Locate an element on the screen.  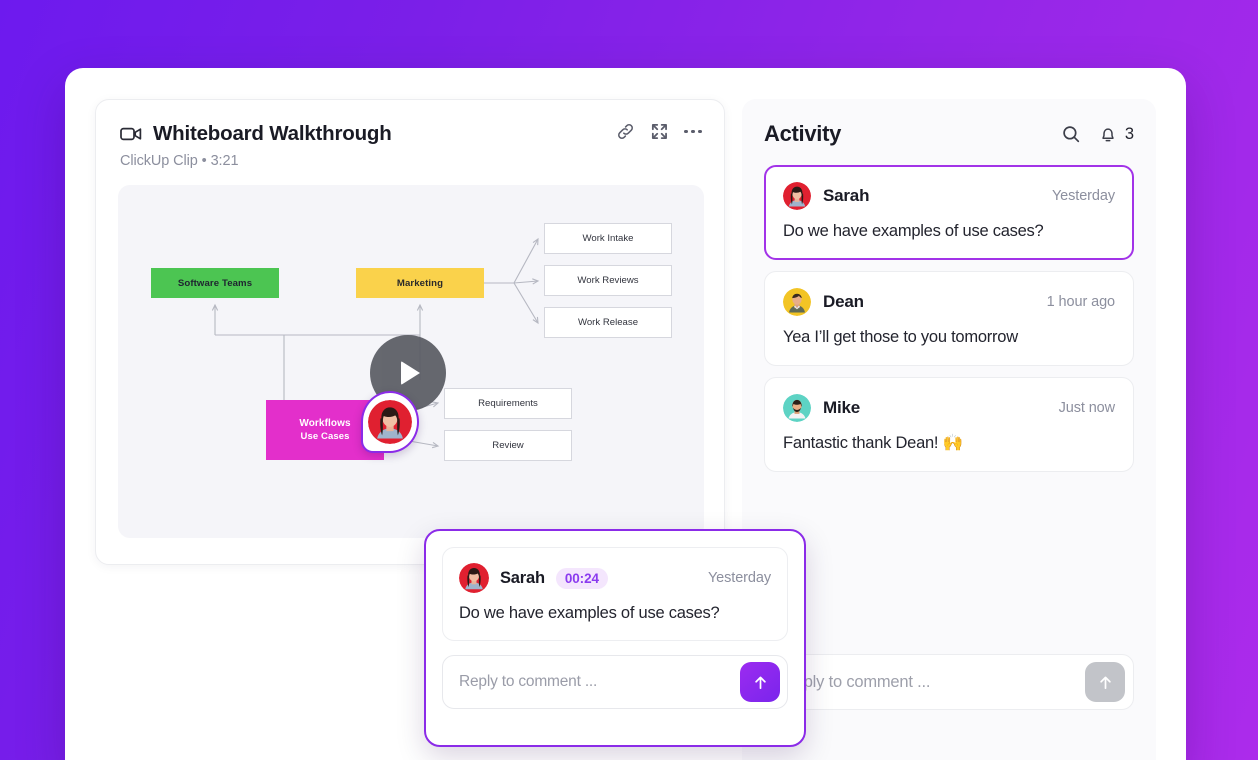
box-label: Work Release is located at coordinates (608, 322).